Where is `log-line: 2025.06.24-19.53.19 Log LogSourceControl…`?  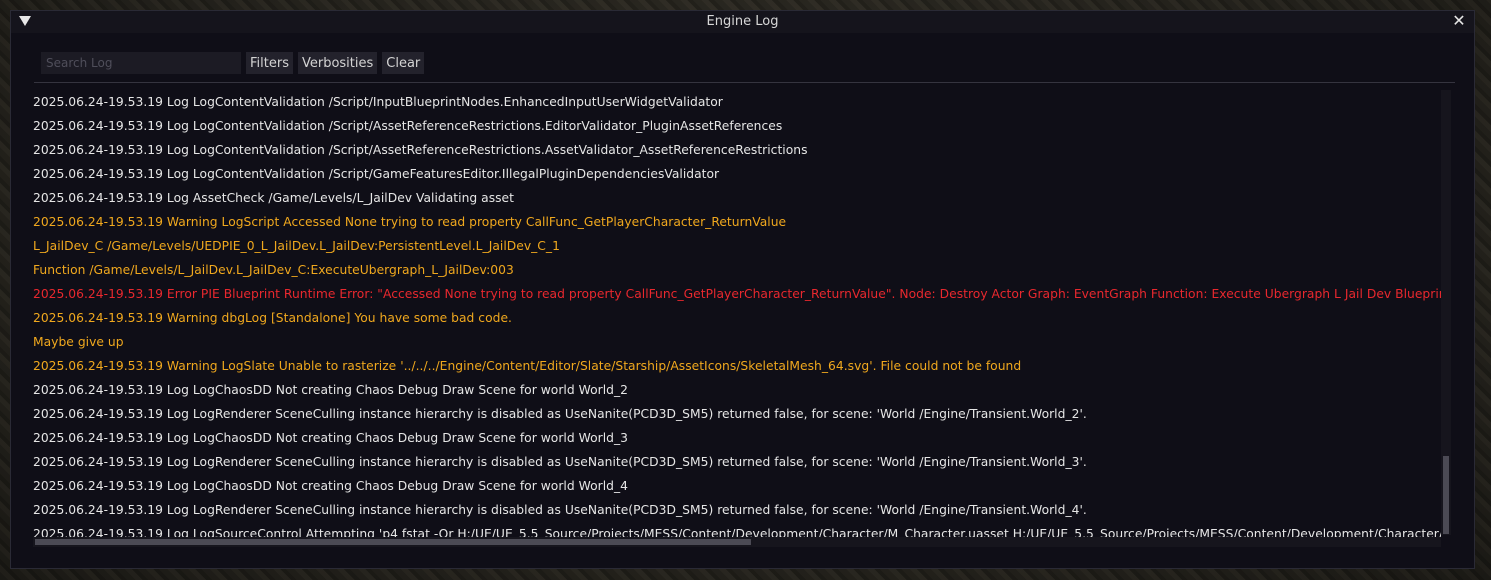
log-line: 2025.06.24-19.53.19 Log LogSourceControl… is located at coordinates (737, 532).